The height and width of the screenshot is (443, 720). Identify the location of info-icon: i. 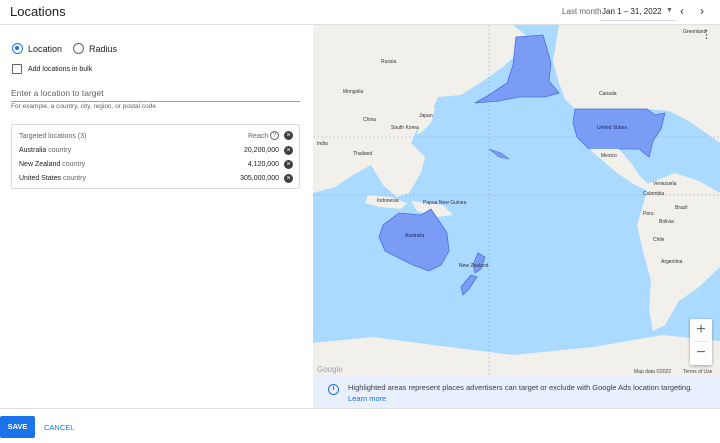
(333, 389).